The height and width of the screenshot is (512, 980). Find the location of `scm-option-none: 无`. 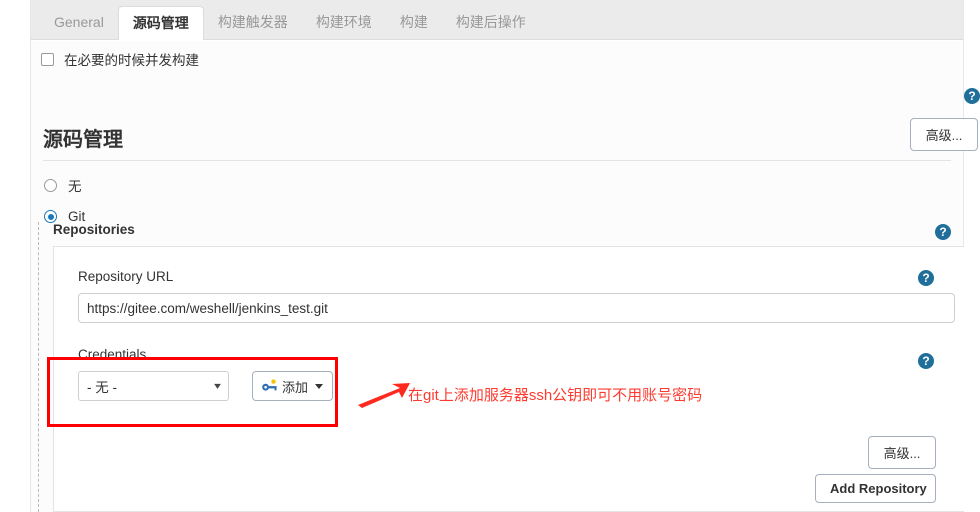

scm-option-none: 无 is located at coordinates (497, 185).